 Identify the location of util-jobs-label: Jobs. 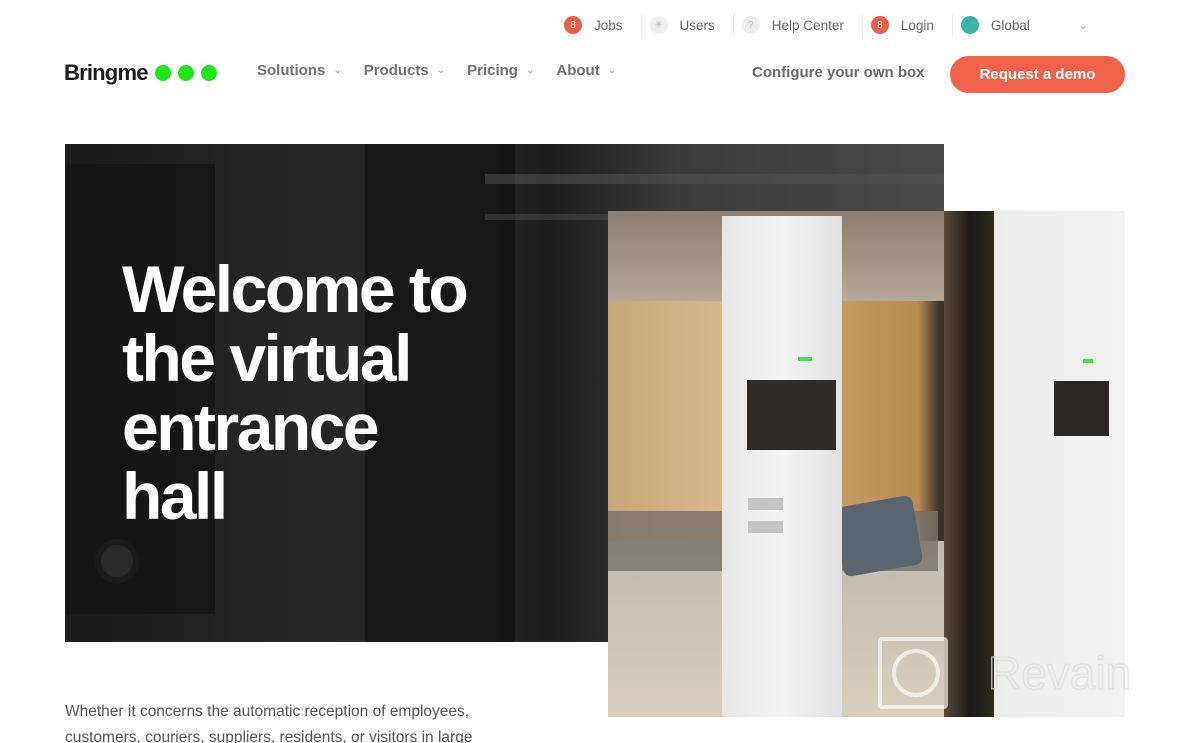
(608, 25).